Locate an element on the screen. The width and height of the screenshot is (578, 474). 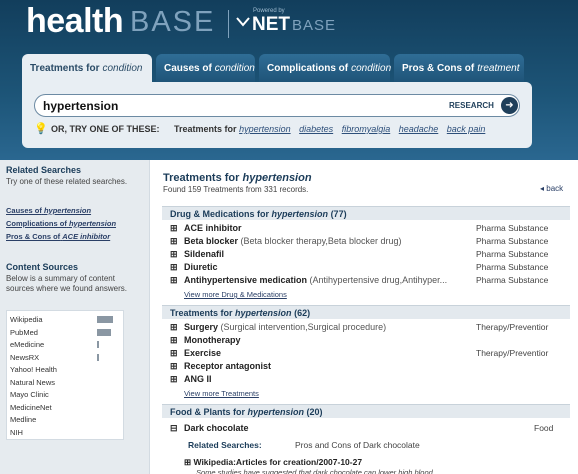
content-source-row: PubMed is located at coordinates (65, 333).